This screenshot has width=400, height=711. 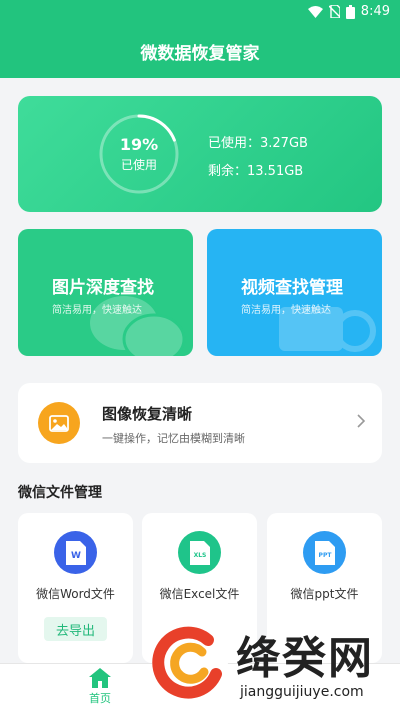 I want to click on storage-used: 已使用：3.27GB, so click(x=258, y=143).